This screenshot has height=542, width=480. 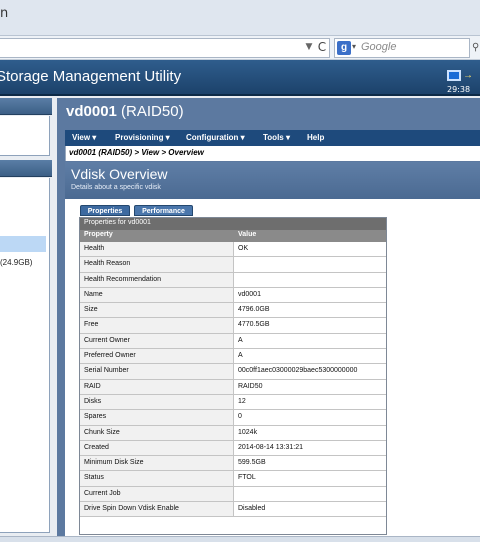 What do you see at coordinates (157, 448) in the screenshot?
I see `row-property: Created` at bounding box center [157, 448].